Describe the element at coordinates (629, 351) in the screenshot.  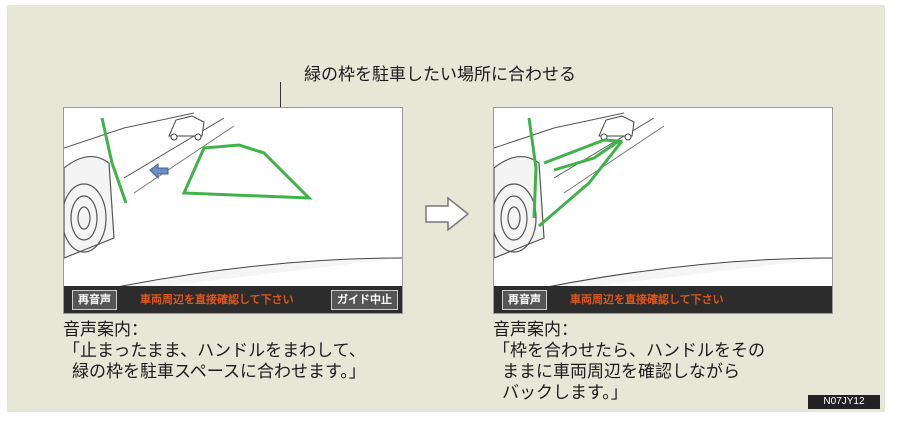
I see `caption-line: 「枠を合わせたら、ハンドルをその` at that location.